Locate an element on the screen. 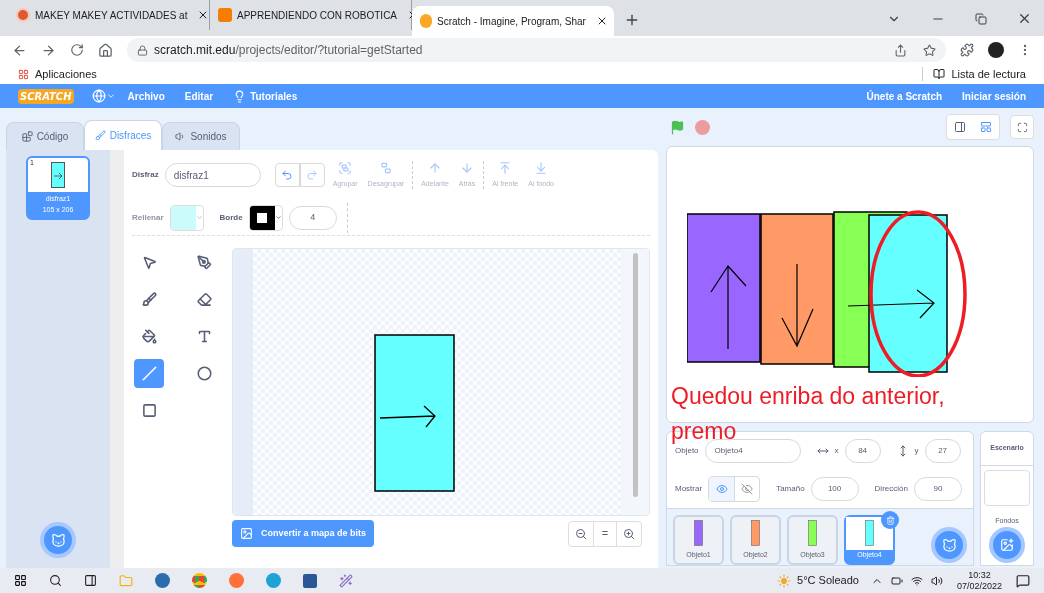 This screenshot has height=593, width=1044. image-plus-icon is located at coordinates (1007, 544).